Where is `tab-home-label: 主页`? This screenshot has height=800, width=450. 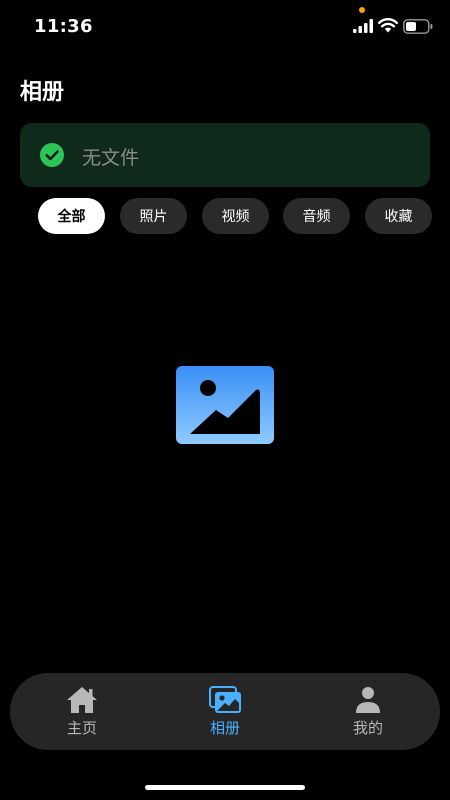 tab-home-label: 主页 is located at coordinates (81, 728).